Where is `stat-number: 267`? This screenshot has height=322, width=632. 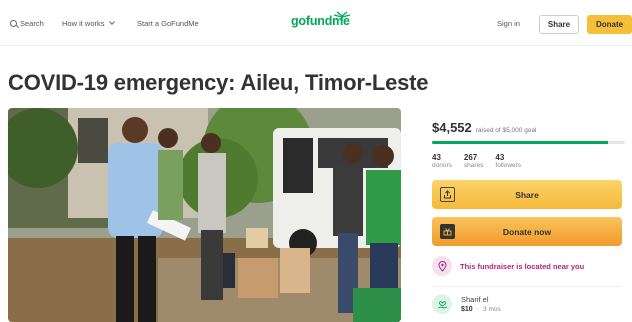
stat-number: 267 is located at coordinates (470, 157).